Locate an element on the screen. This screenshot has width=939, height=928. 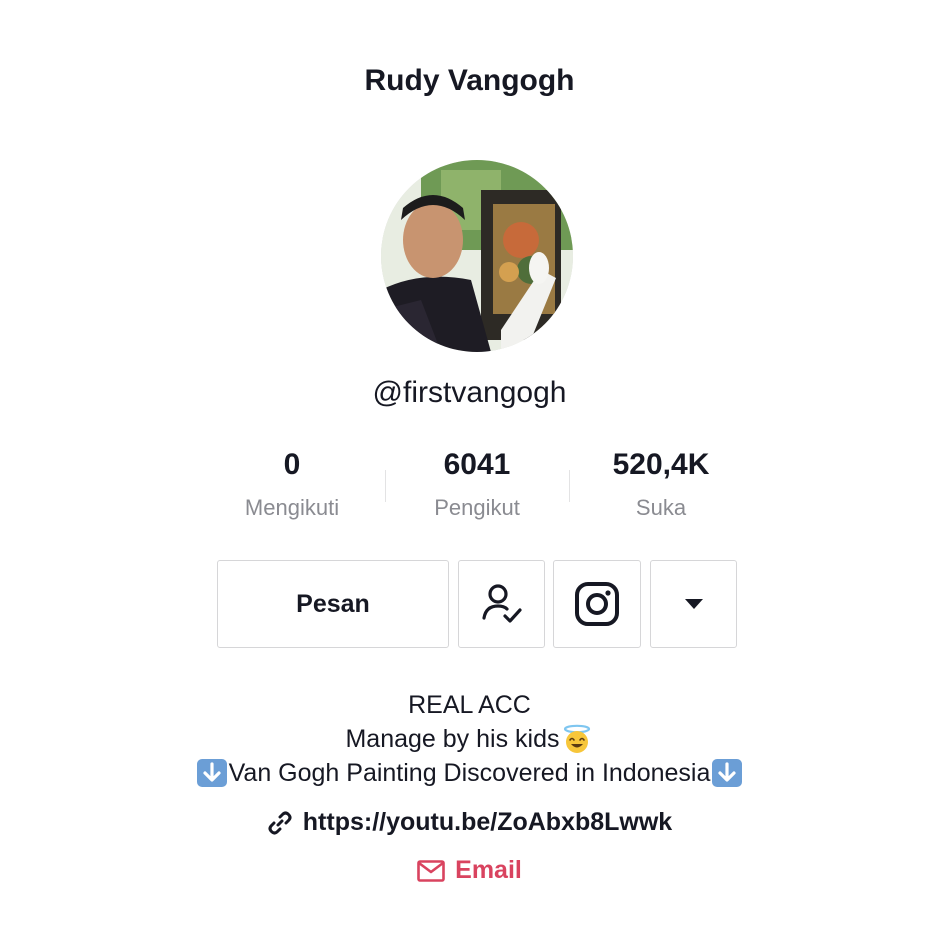
person-check-icon is located at coordinates (501, 603).